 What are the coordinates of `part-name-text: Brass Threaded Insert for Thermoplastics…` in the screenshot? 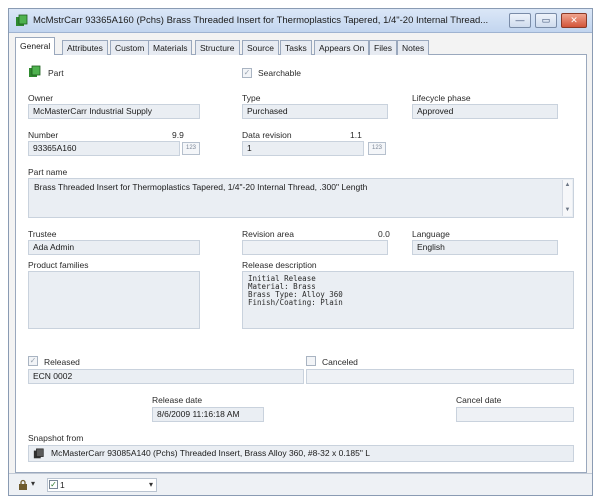 It's located at (201, 187).